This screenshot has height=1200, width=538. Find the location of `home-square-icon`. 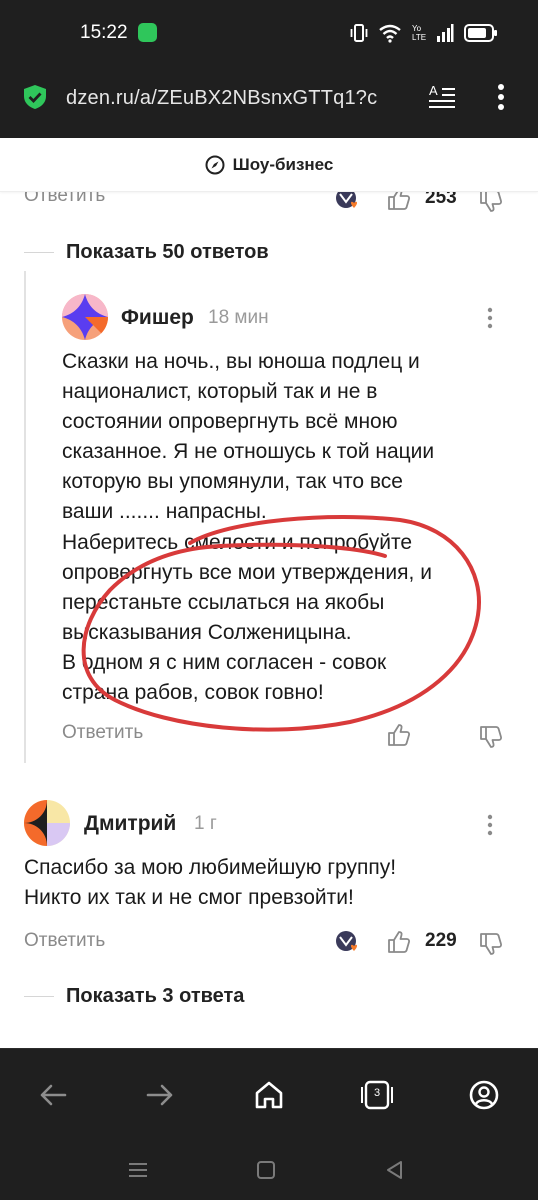

home-square-icon is located at coordinates (266, 1170).